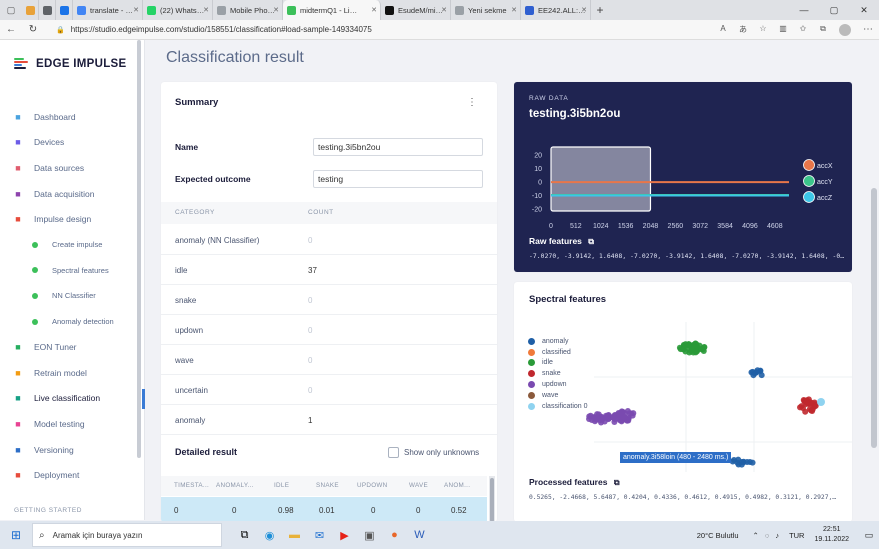 The width and height of the screenshot is (879, 549). What do you see at coordinates (329, 270) in the screenshot?
I see `table-row: idle 37` at bounding box center [329, 270].